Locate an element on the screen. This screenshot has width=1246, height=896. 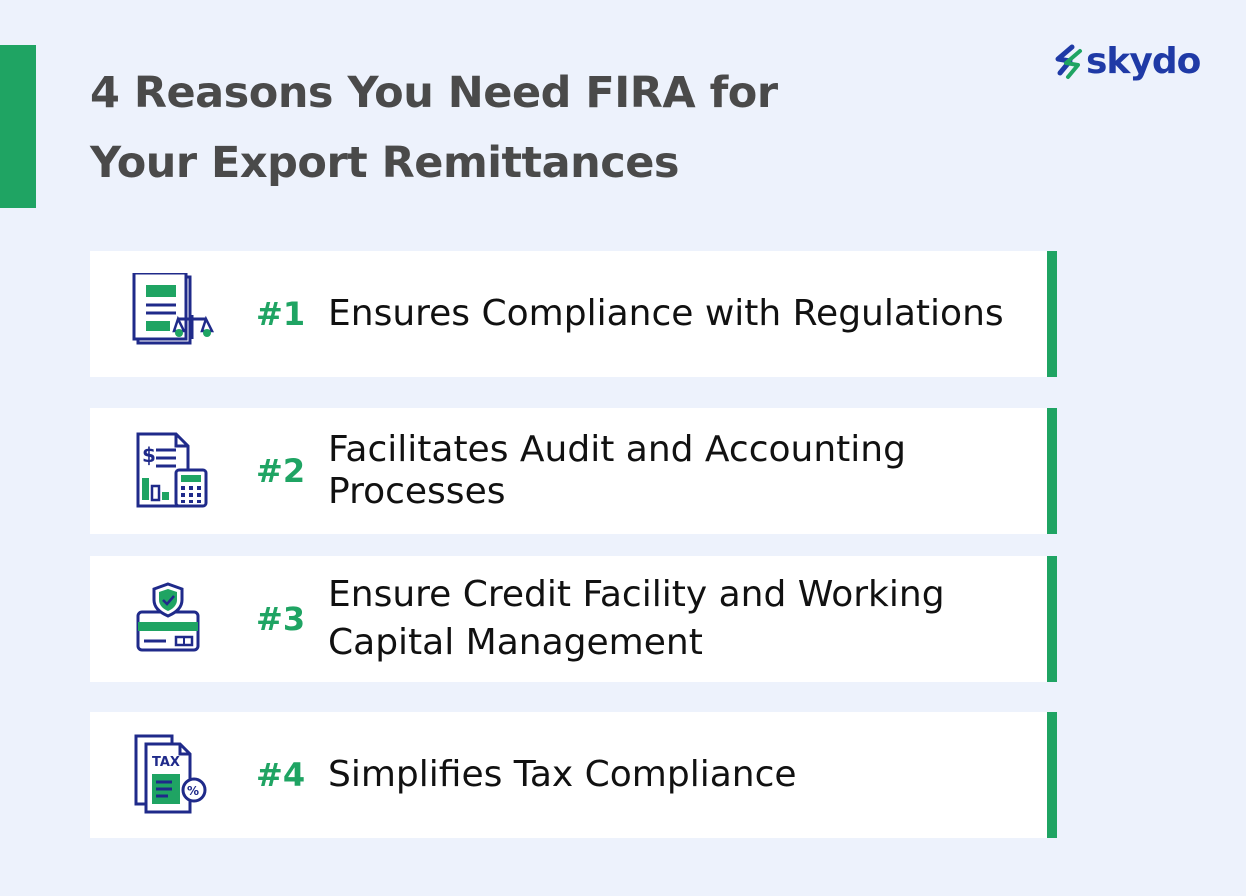
title-line-1: 4 Reasons You Need FIRA for is located at coordinates (434, 93).